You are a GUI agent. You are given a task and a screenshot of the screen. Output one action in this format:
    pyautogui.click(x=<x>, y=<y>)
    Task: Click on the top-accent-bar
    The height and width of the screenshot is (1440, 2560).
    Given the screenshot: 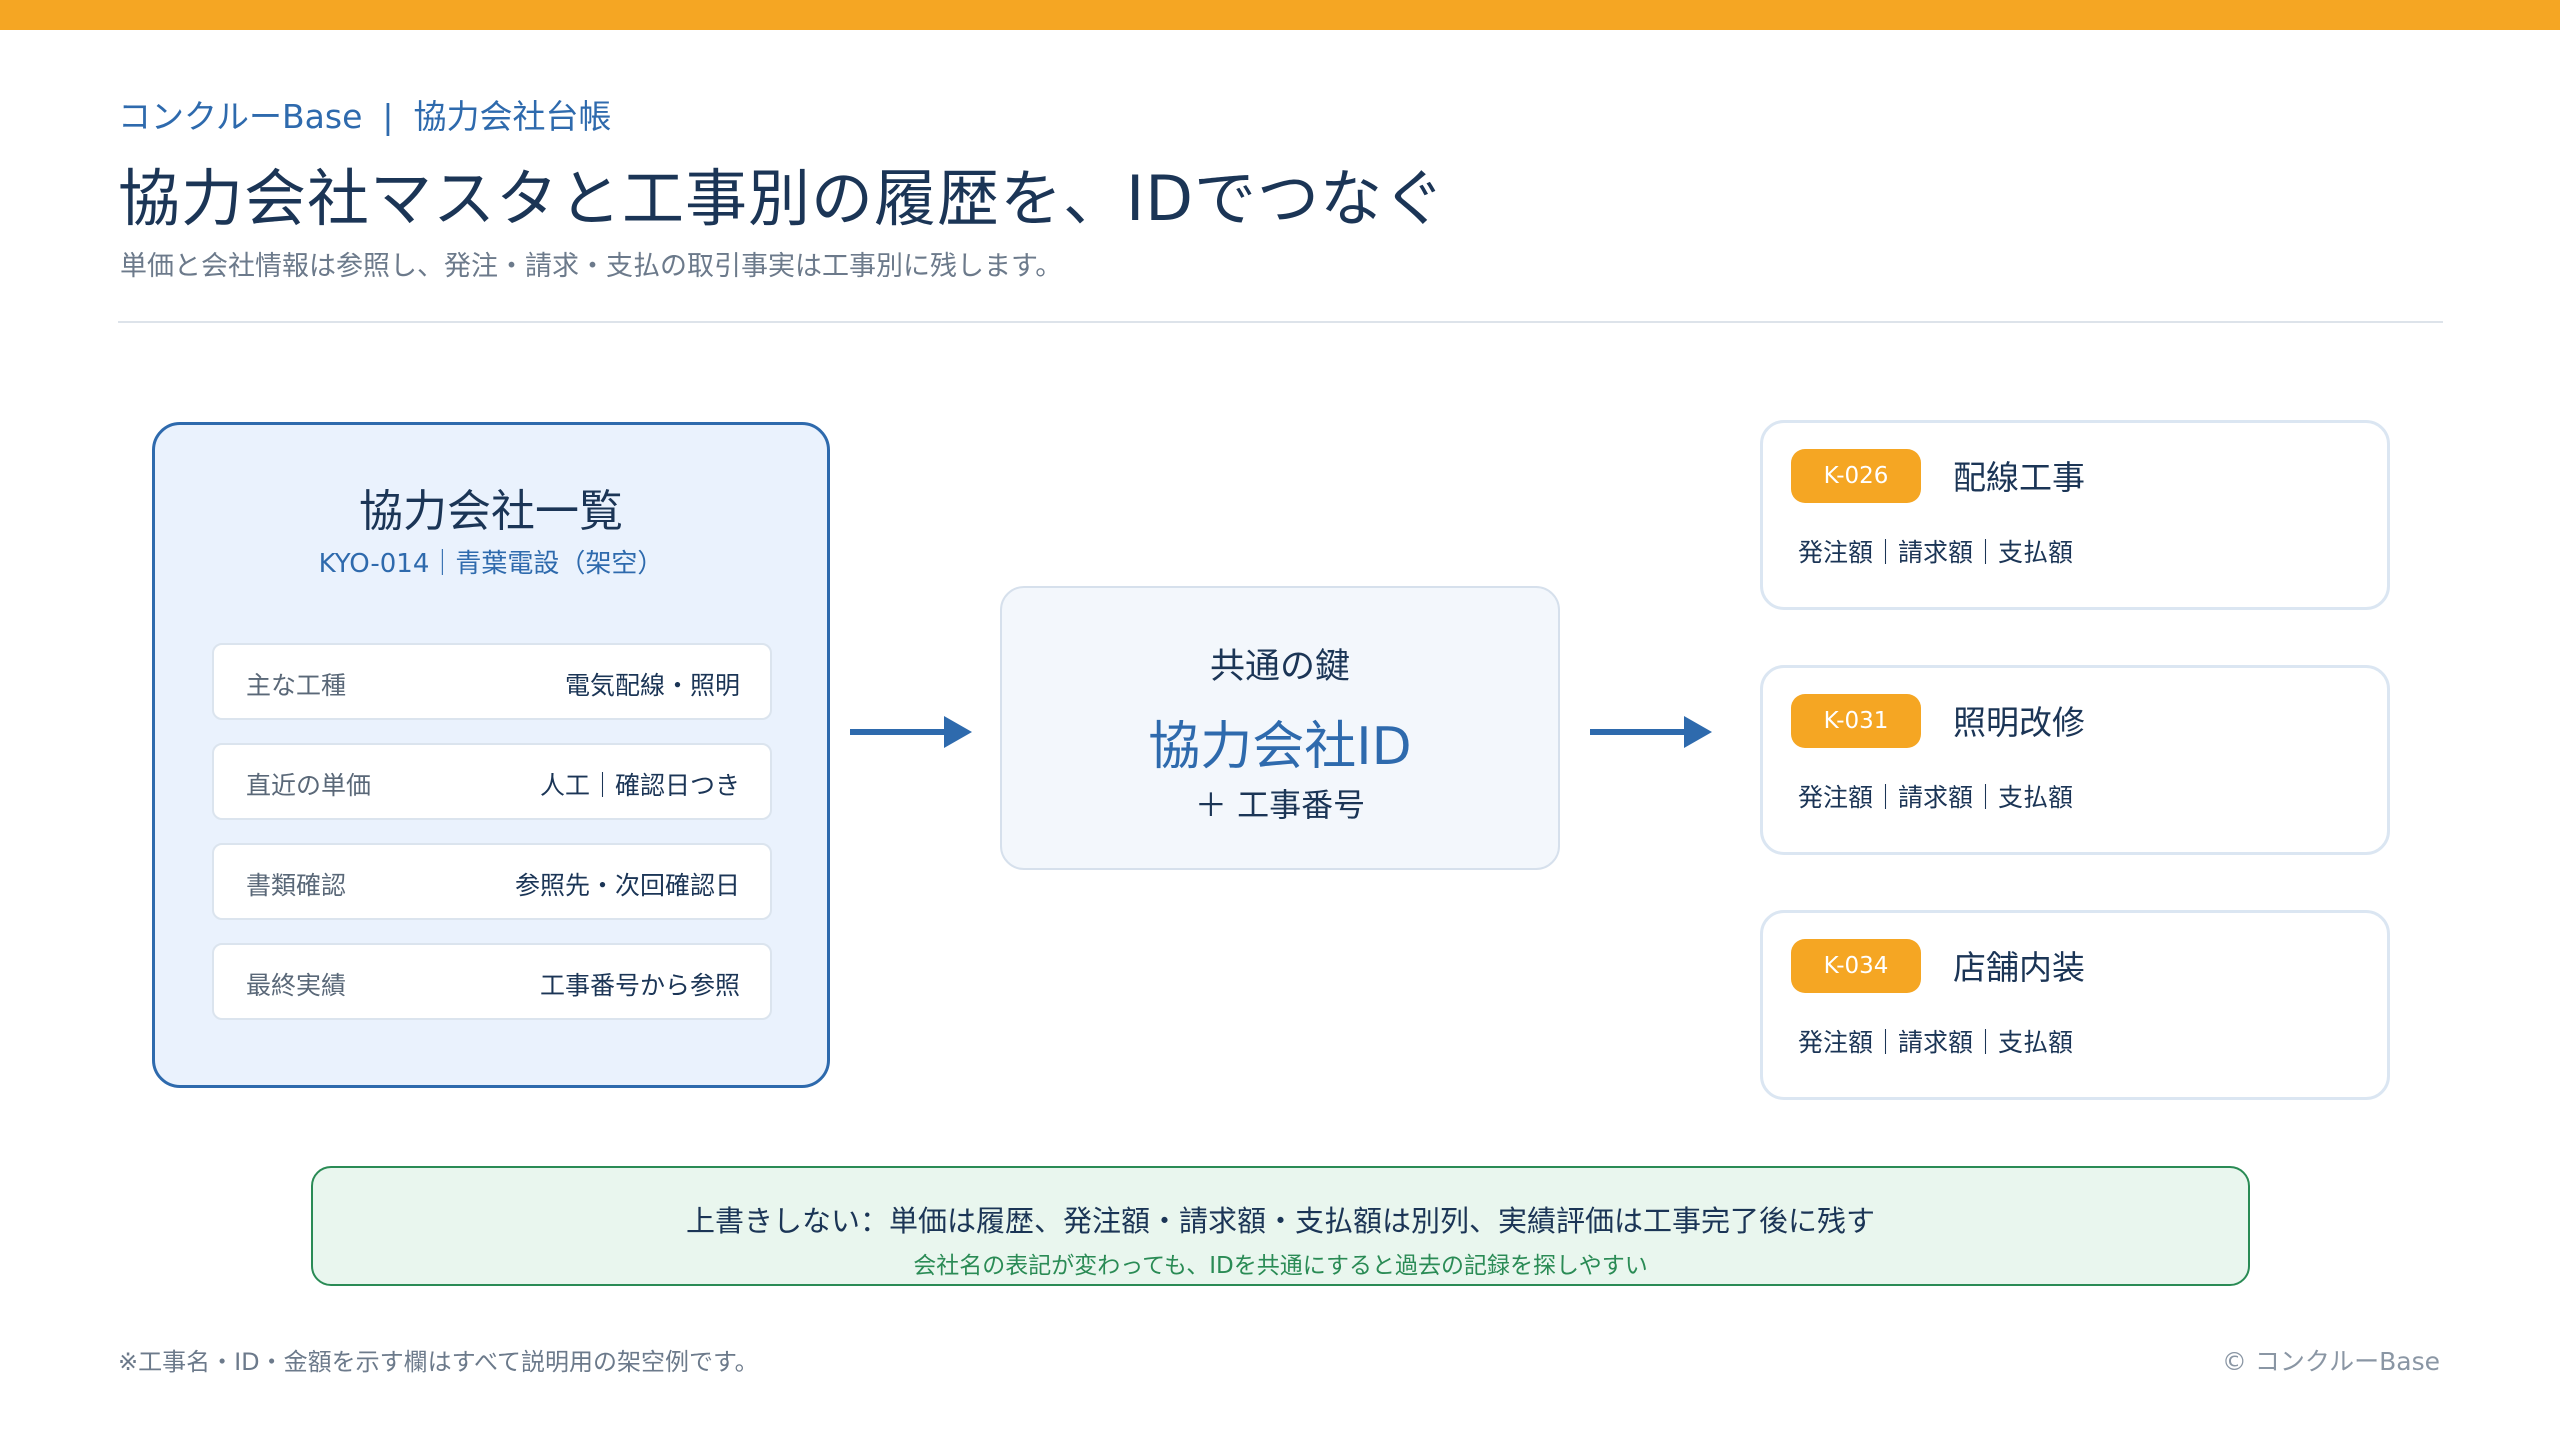 What is the action you would take?
    pyautogui.click(x=1280, y=15)
    